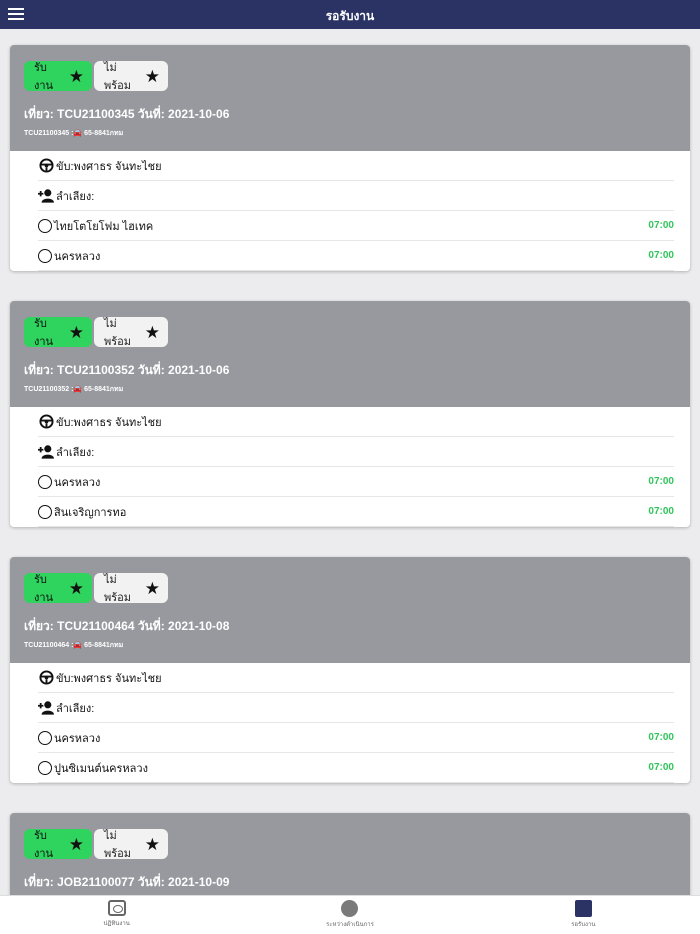 The width and height of the screenshot is (700, 934). I want to click on trip-vehicle-info: TCU21100345 :🚘 65-8841กทม, so click(74, 133).